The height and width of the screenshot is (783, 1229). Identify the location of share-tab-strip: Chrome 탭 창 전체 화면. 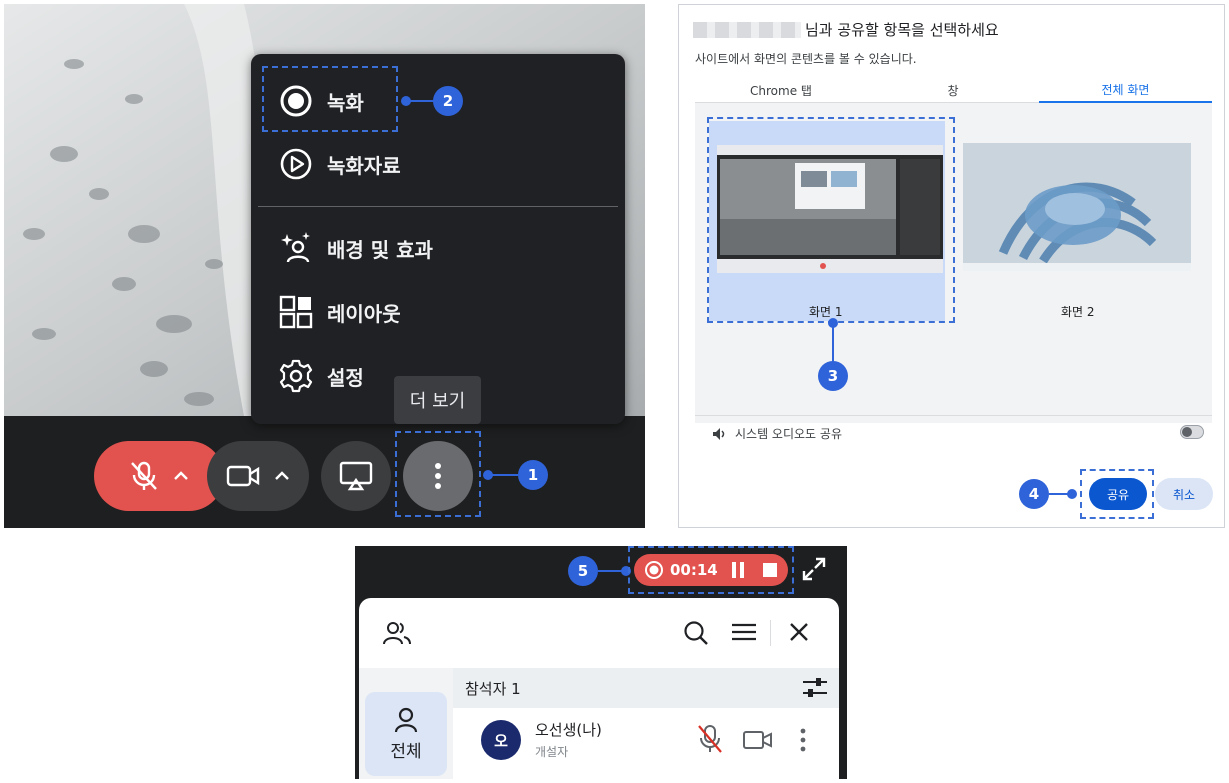
(953, 90).